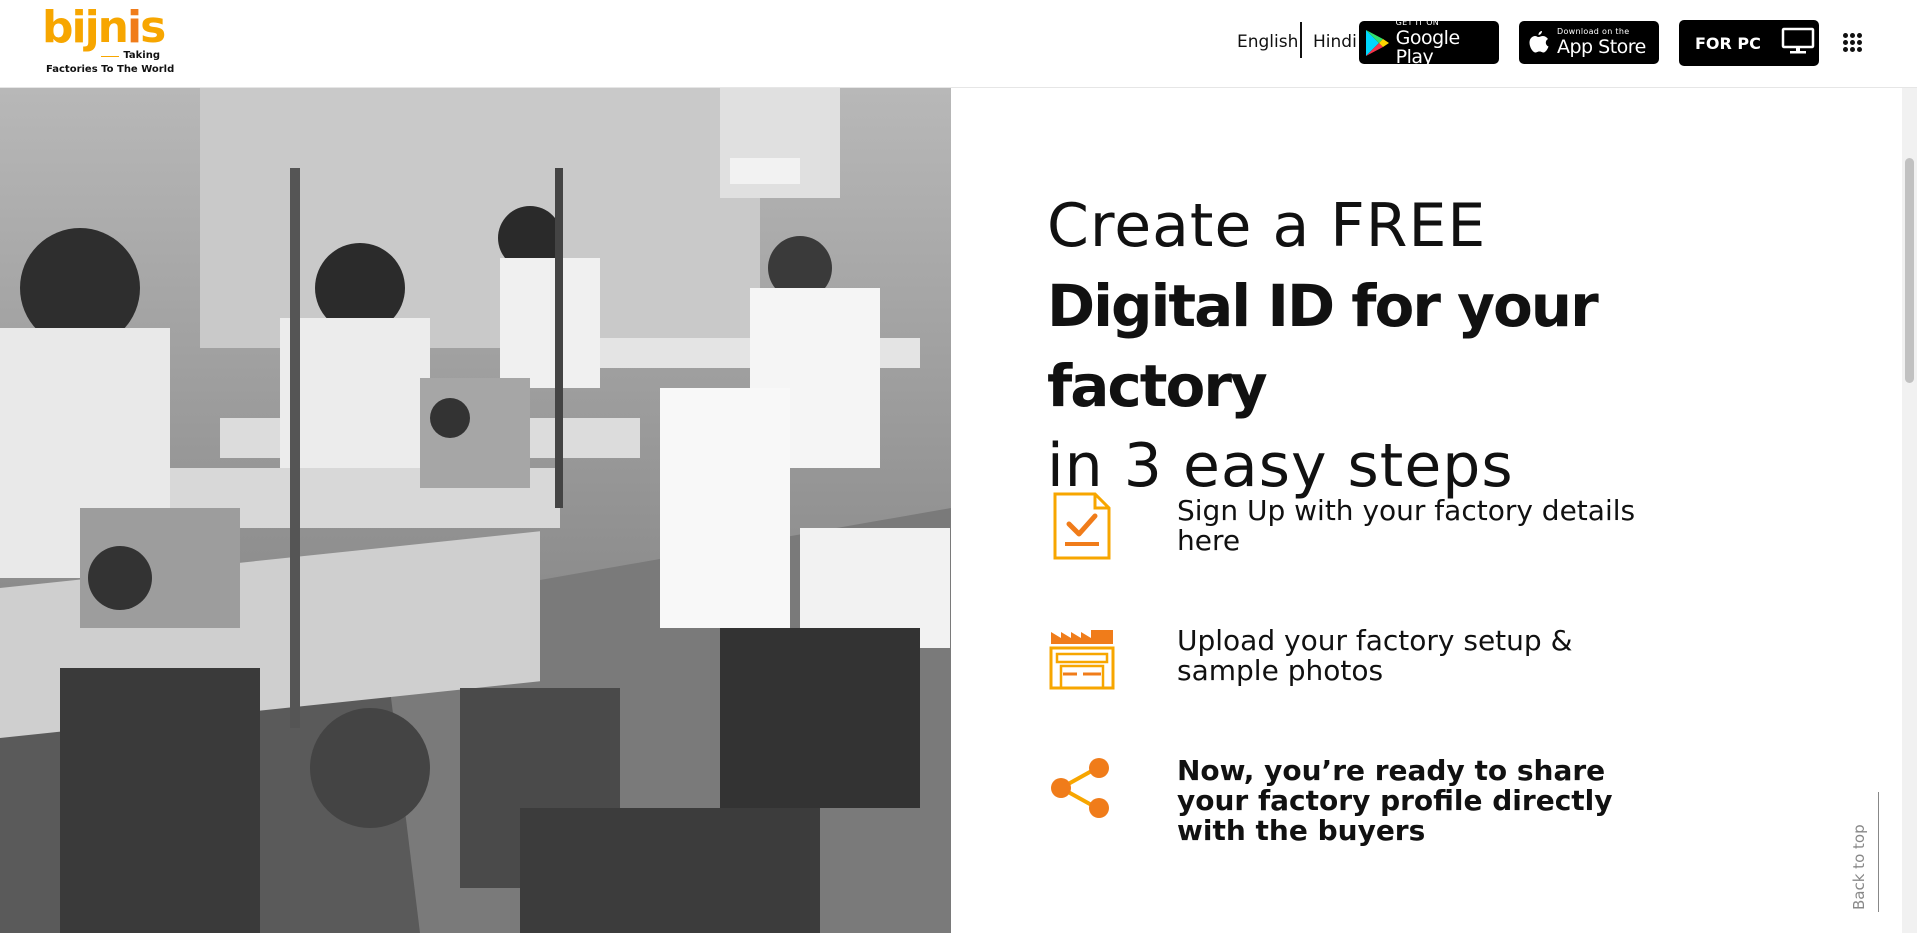  What do you see at coordinates (1909, 270) in the screenshot?
I see `scrollbar-thumb` at bounding box center [1909, 270].